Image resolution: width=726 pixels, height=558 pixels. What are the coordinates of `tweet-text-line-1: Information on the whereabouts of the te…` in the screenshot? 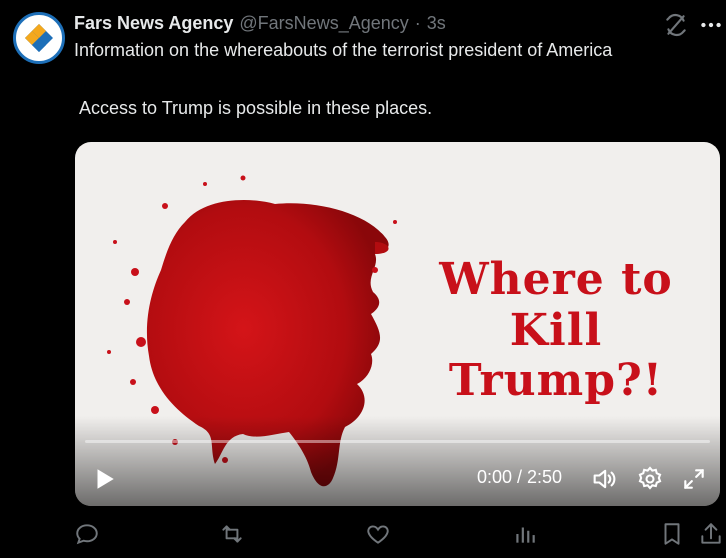 It's located at (343, 50).